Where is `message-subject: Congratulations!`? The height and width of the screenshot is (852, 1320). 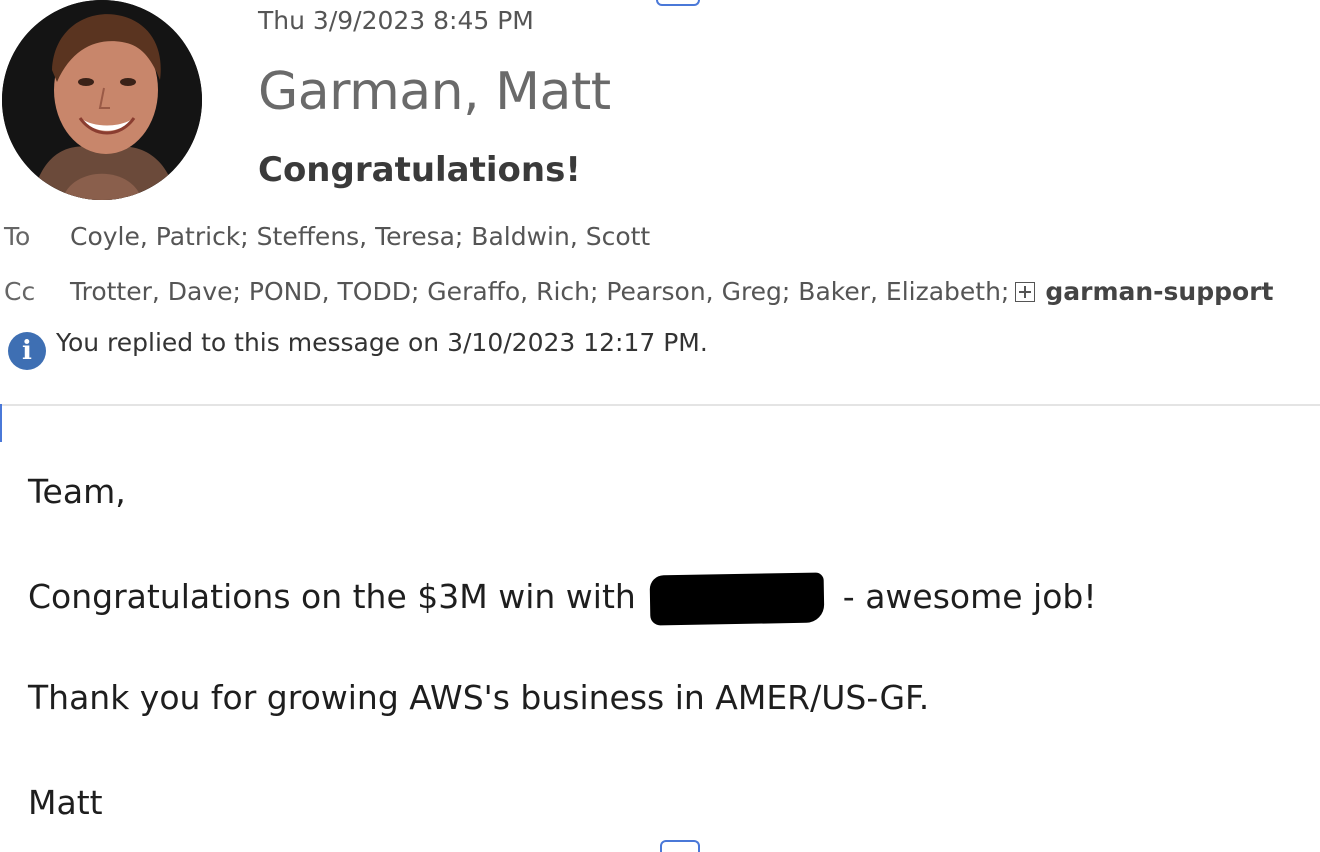 message-subject: Congratulations! is located at coordinates (419, 170).